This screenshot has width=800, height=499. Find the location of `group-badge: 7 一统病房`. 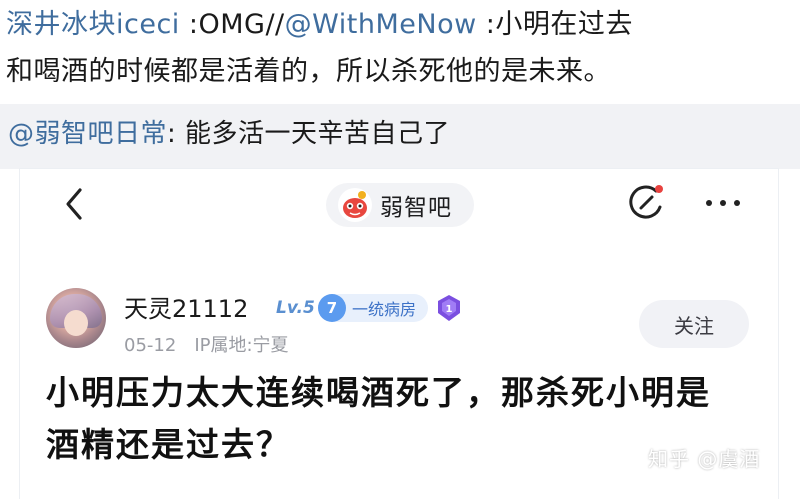

group-badge: 7 一统病房 is located at coordinates (373, 308).